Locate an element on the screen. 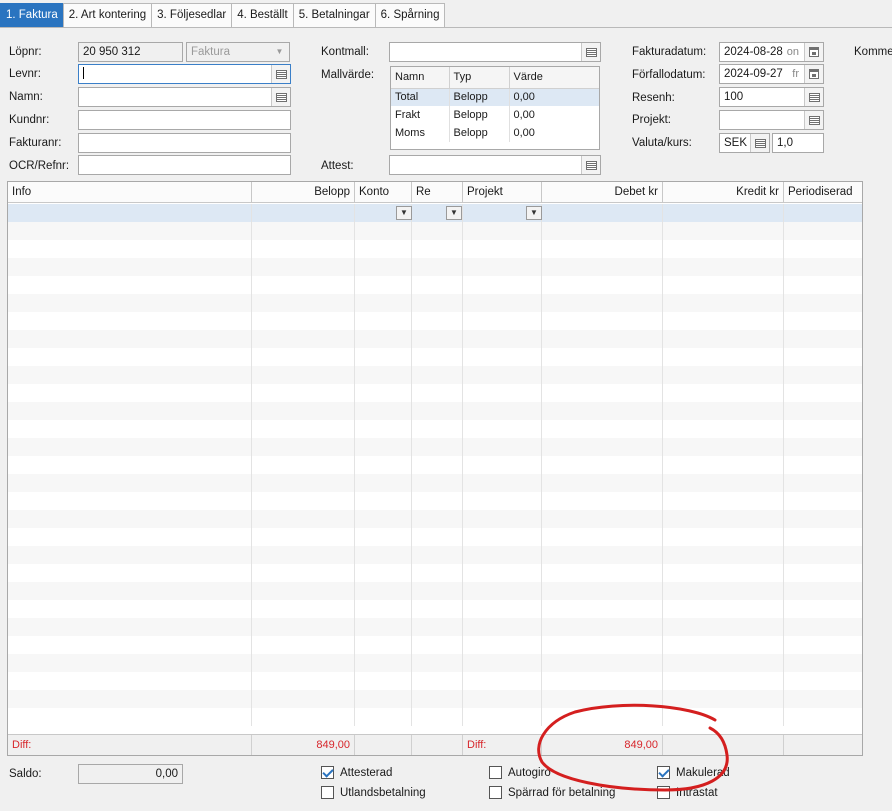 Image resolution: width=892 pixels, height=811 pixels. mallvarde-cell: 0,00 is located at coordinates (554, 133).